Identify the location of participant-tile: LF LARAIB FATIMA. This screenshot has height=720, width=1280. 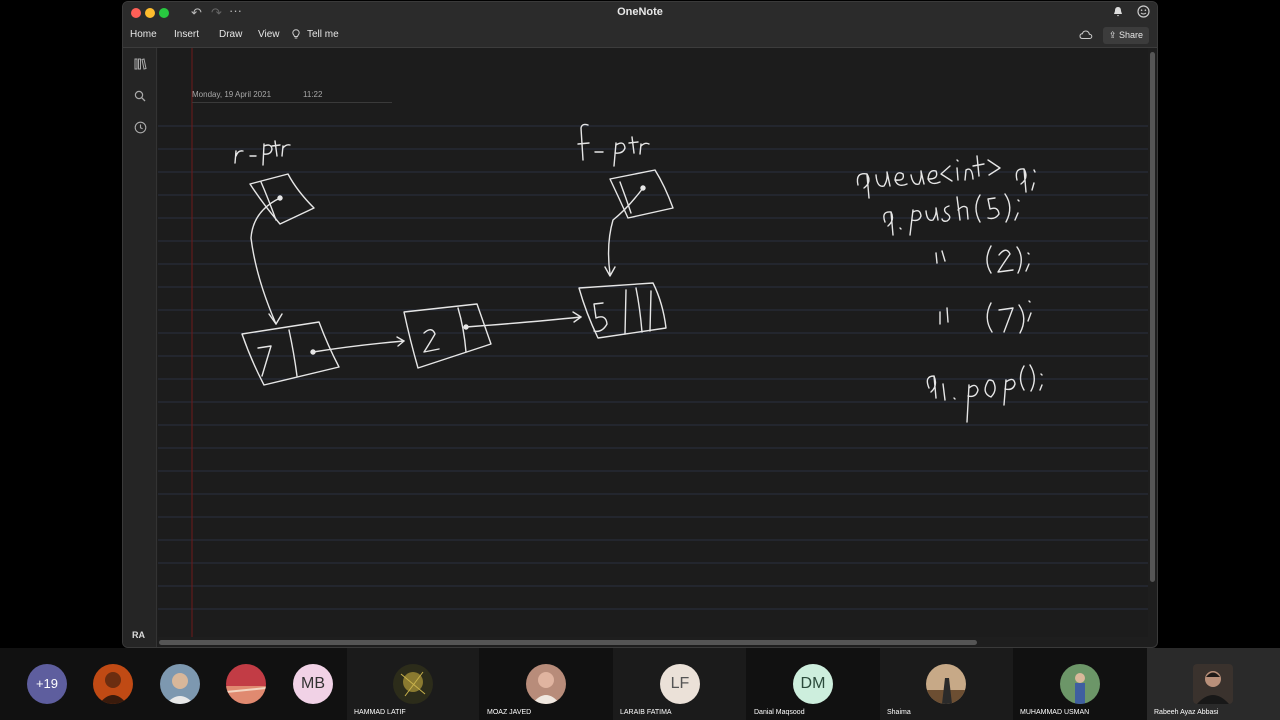
(679, 684).